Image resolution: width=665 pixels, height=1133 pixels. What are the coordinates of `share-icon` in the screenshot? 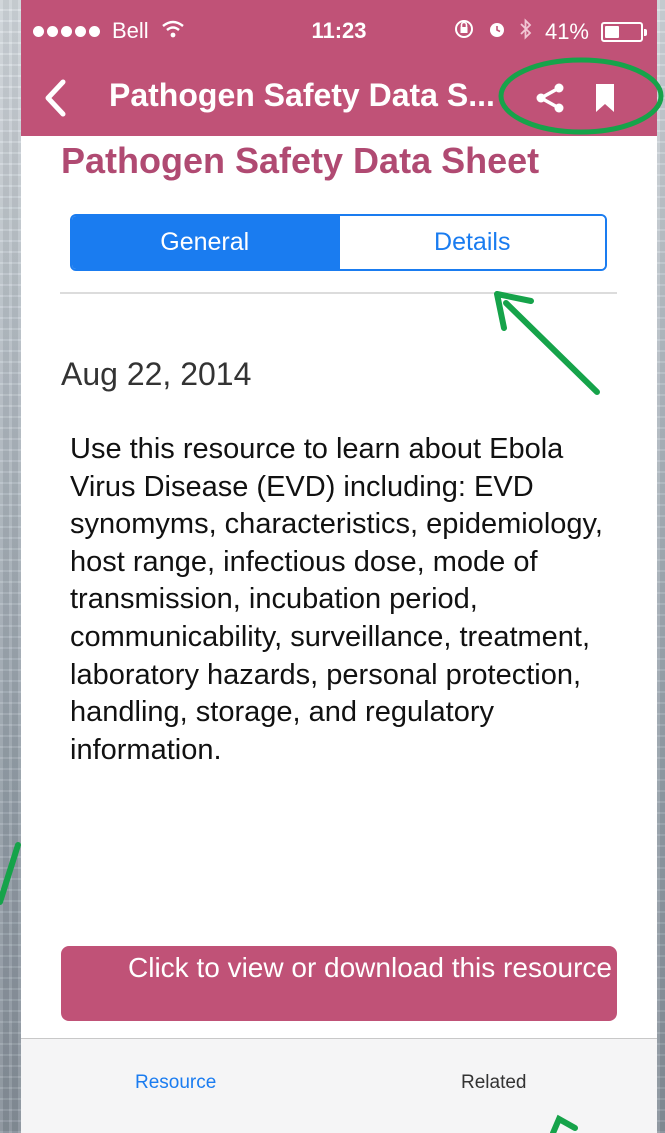 It's located at (550, 98).